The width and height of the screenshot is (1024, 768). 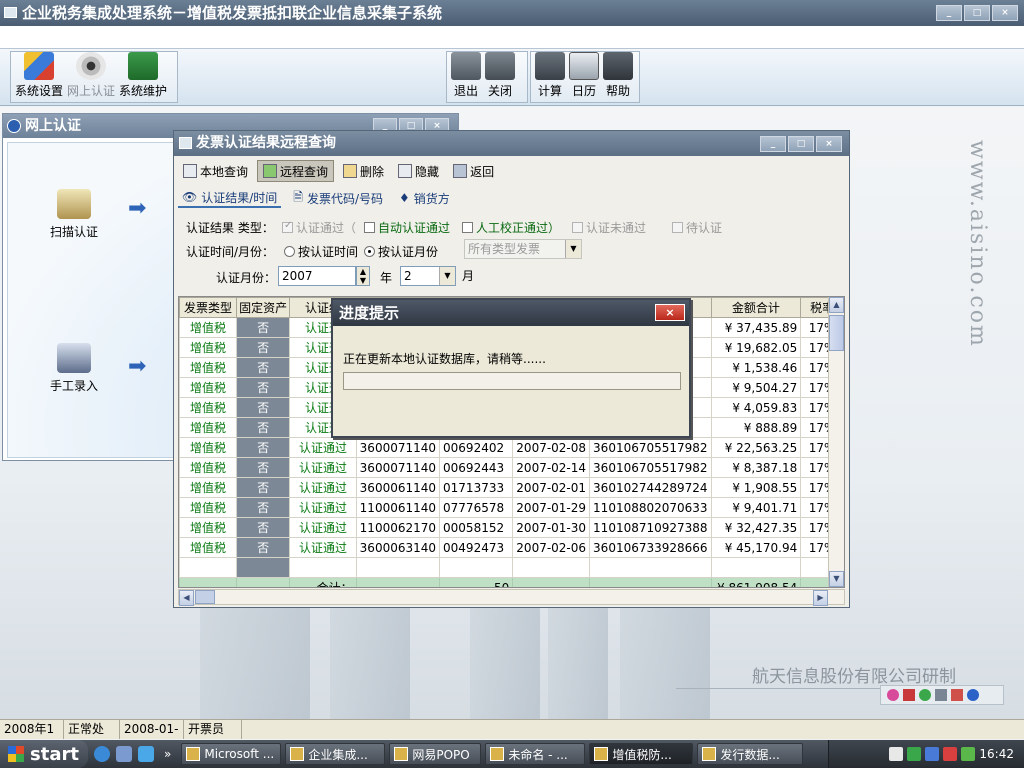 What do you see at coordinates (466, 75) in the screenshot?
I see `exit-button: 退出` at bounding box center [466, 75].